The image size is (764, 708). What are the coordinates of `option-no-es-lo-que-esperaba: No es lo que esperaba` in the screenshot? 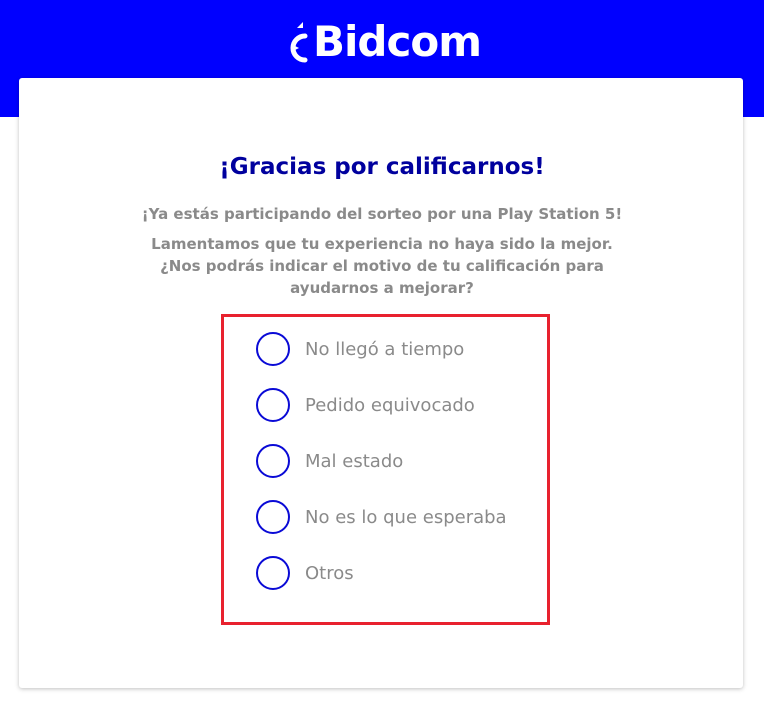 It's located at (381, 517).